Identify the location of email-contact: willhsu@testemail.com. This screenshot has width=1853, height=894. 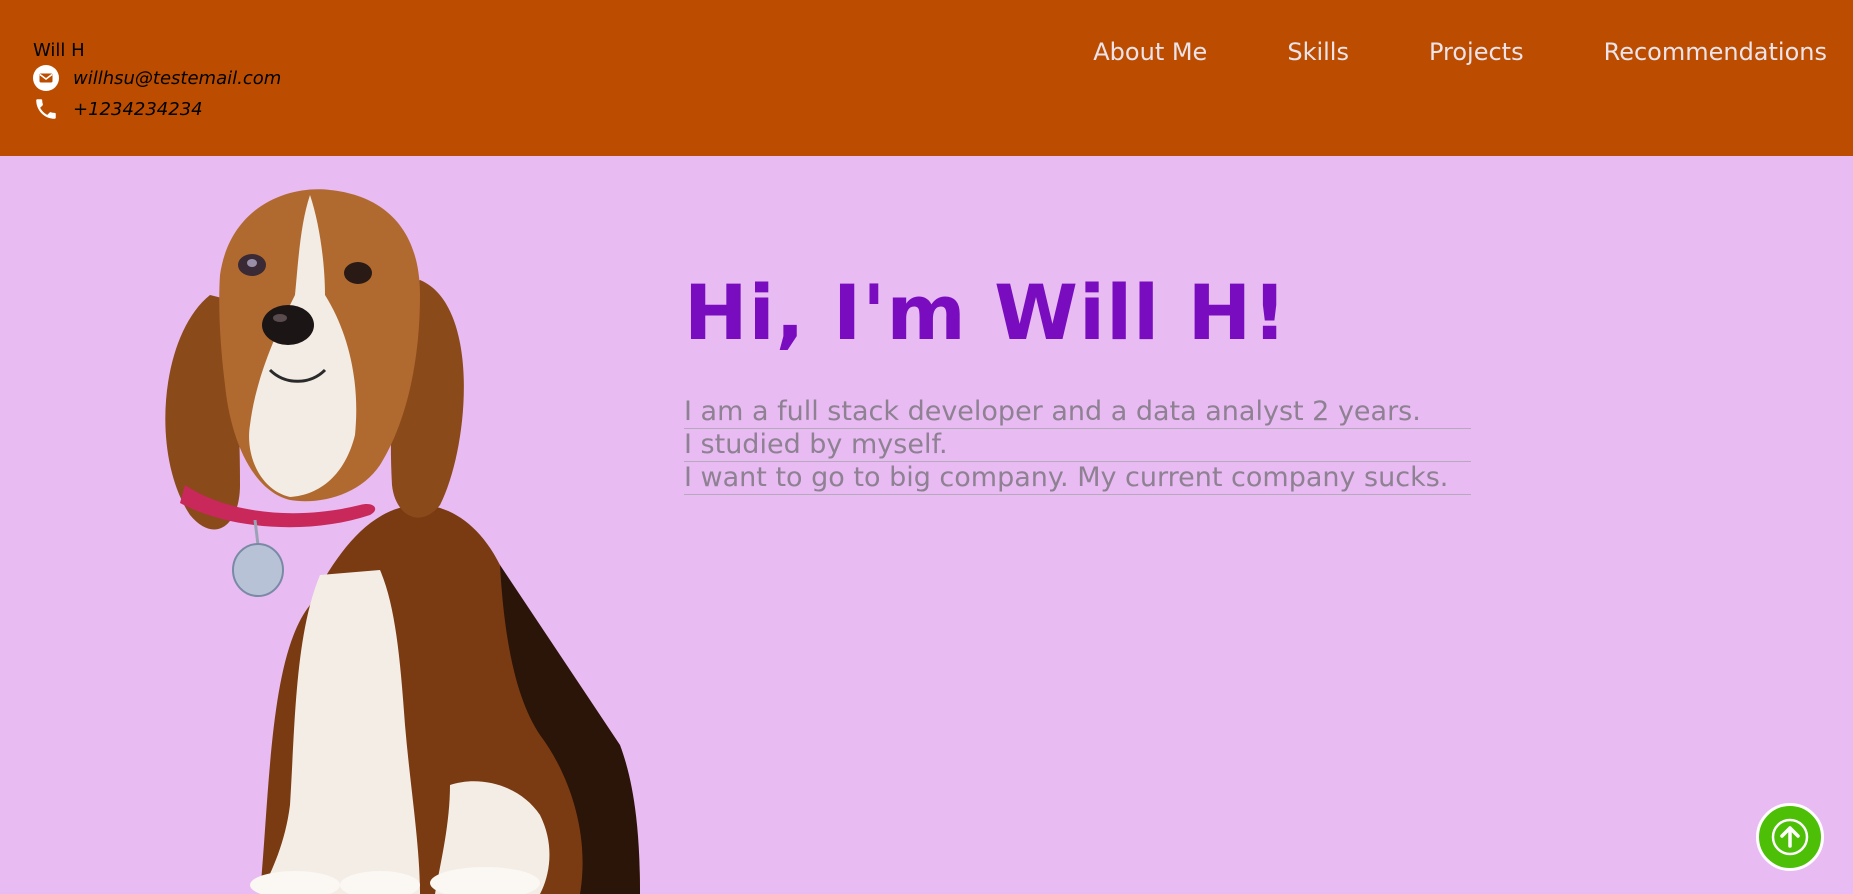
(157, 78).